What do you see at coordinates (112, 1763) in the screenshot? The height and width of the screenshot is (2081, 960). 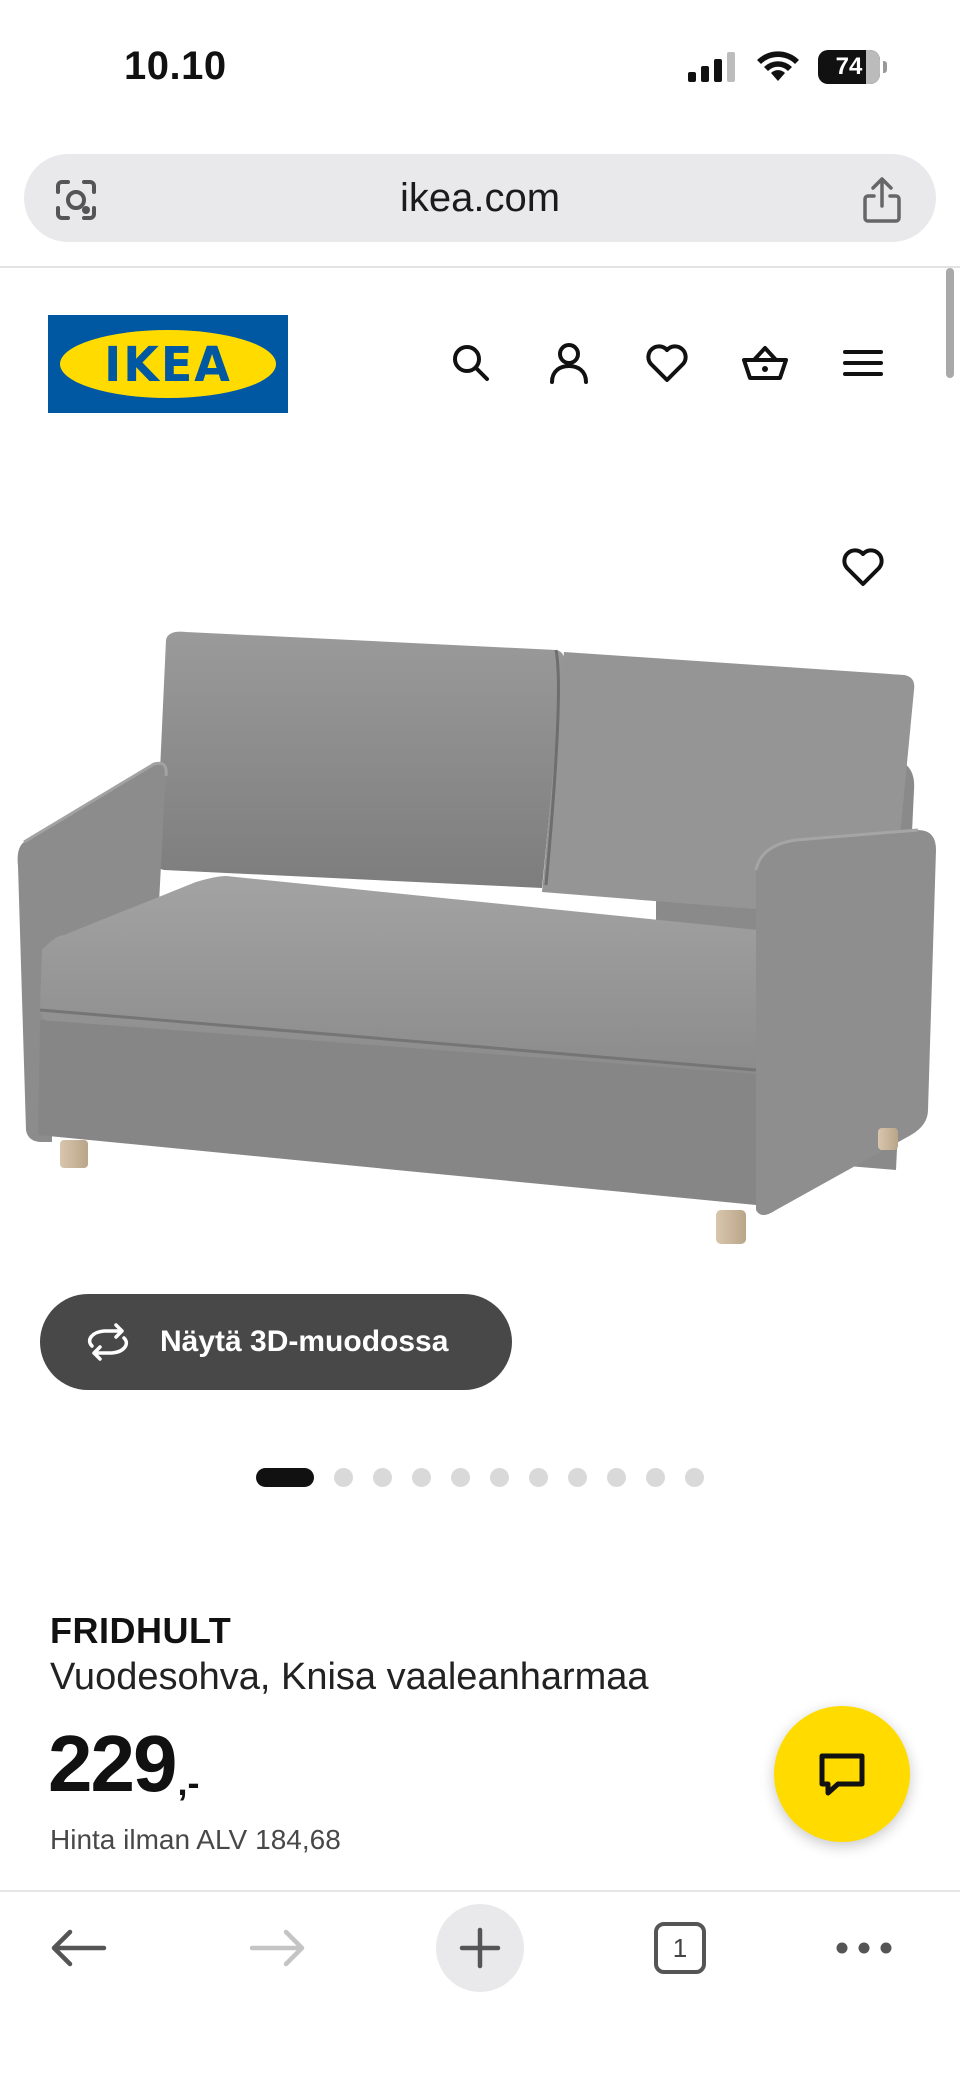 I see `price-main: 229` at bounding box center [112, 1763].